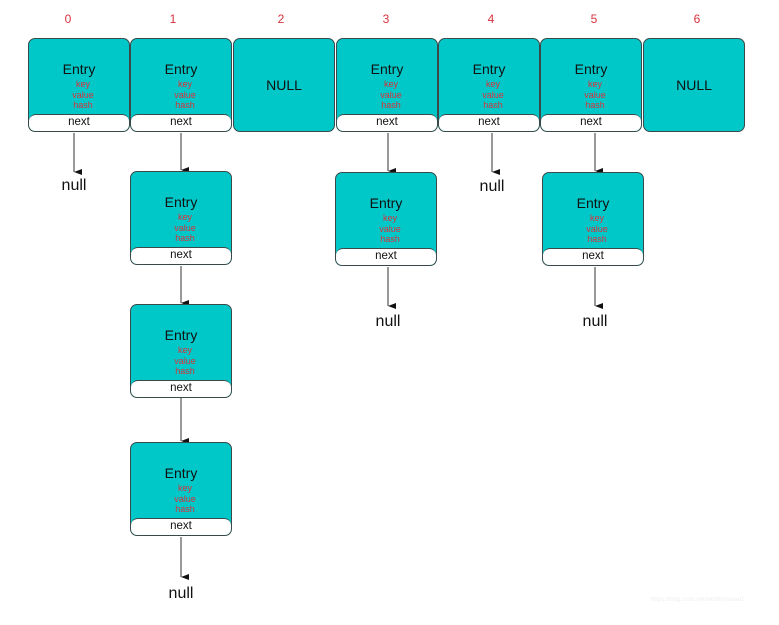 The image size is (779, 625). What do you see at coordinates (595, 321) in the screenshot?
I see `null-terminator-5: null` at bounding box center [595, 321].